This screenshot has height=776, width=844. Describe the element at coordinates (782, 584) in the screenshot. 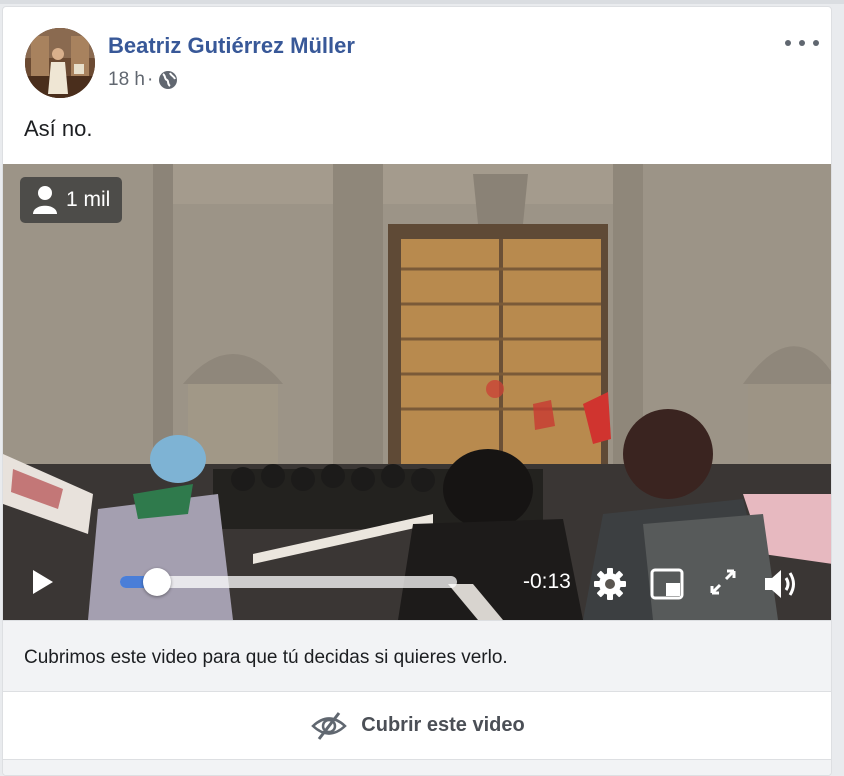

I see `volume-icon` at that location.